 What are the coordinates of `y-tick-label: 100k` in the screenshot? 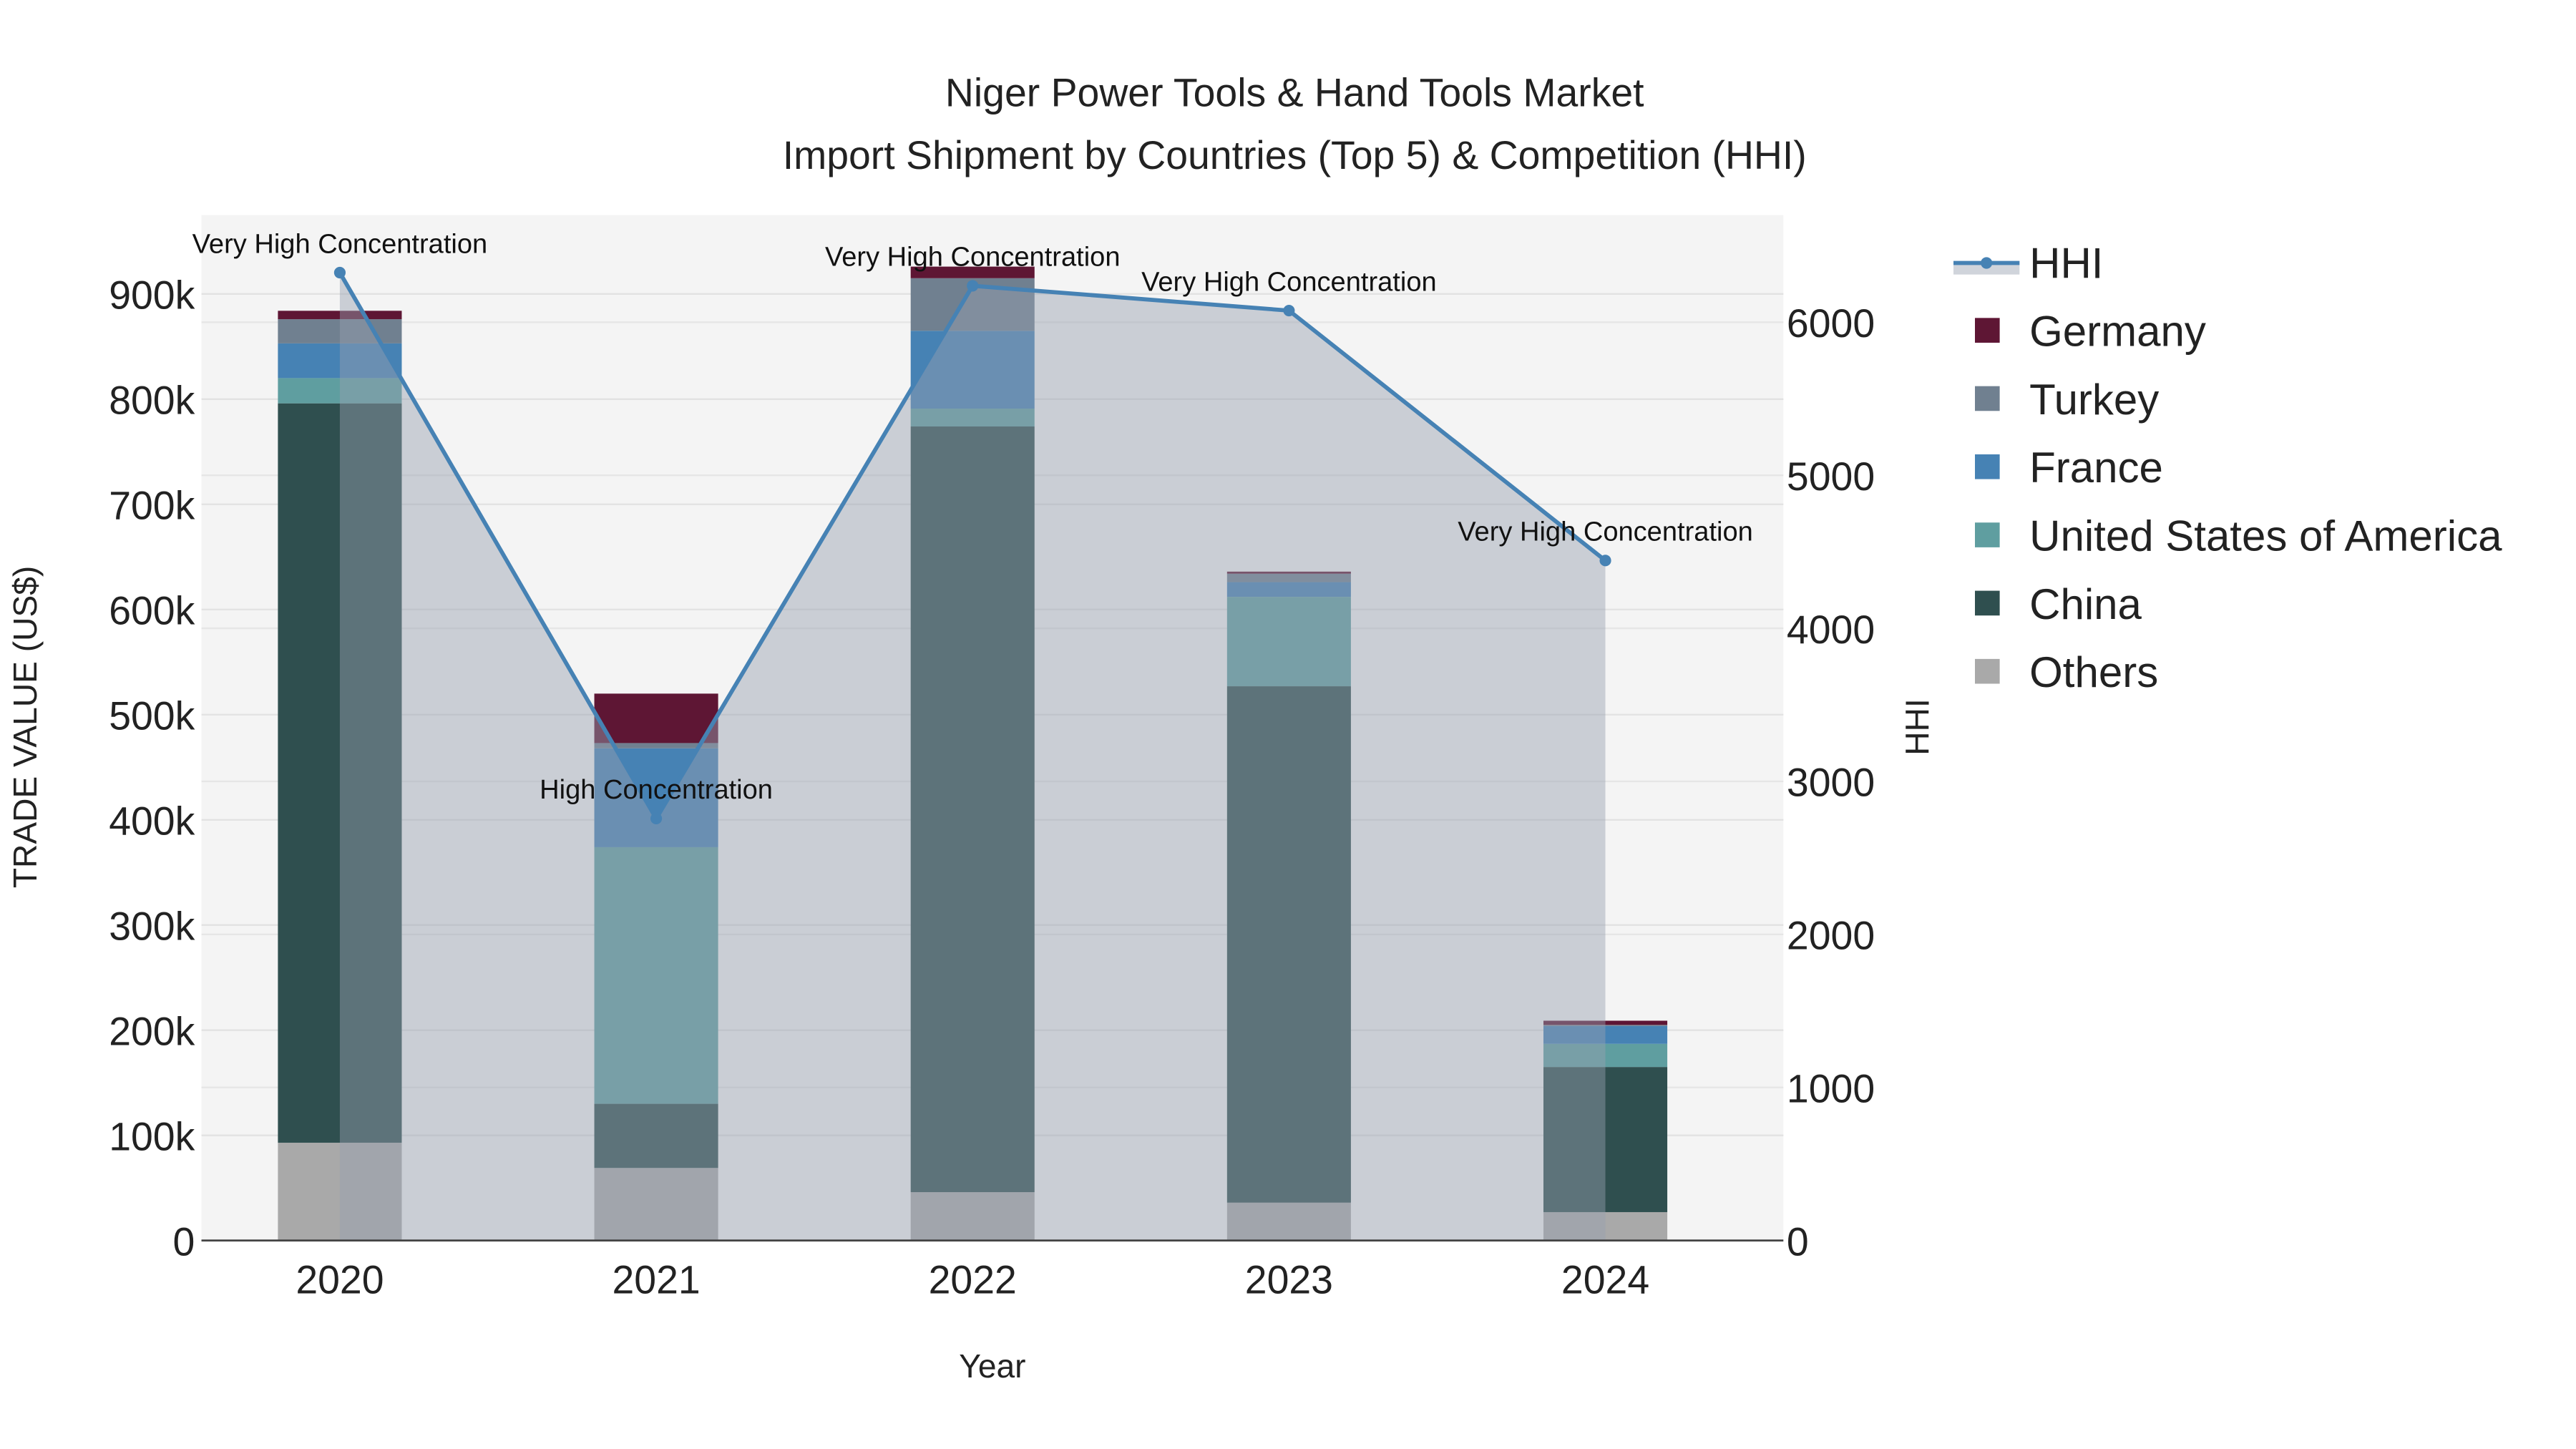 It's located at (152, 1136).